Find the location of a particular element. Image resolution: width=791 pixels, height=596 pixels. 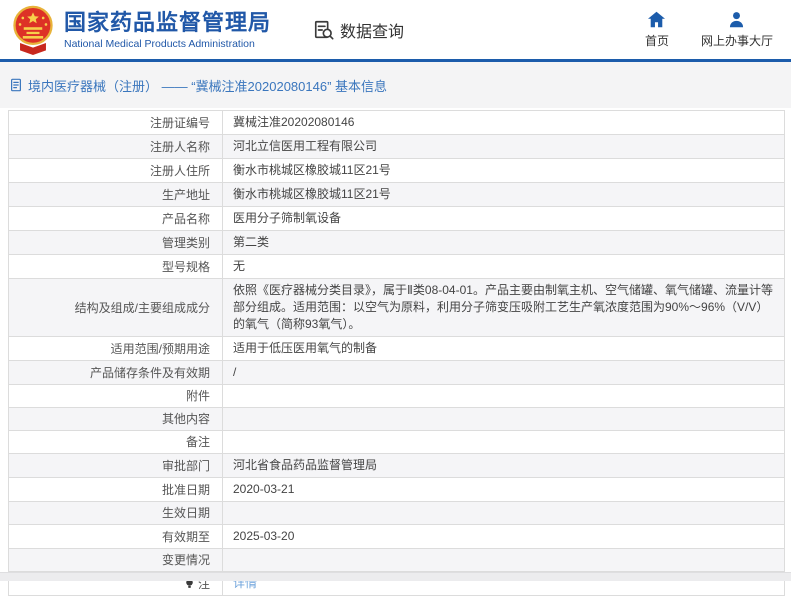

table-row: 适用范围/预期用途 适用于低压医用氧气的制备 is located at coordinates (396, 349).